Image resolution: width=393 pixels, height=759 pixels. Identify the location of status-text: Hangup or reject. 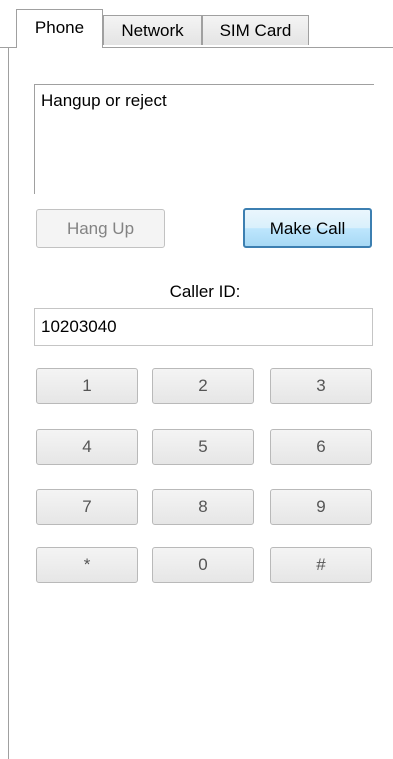
(104, 100).